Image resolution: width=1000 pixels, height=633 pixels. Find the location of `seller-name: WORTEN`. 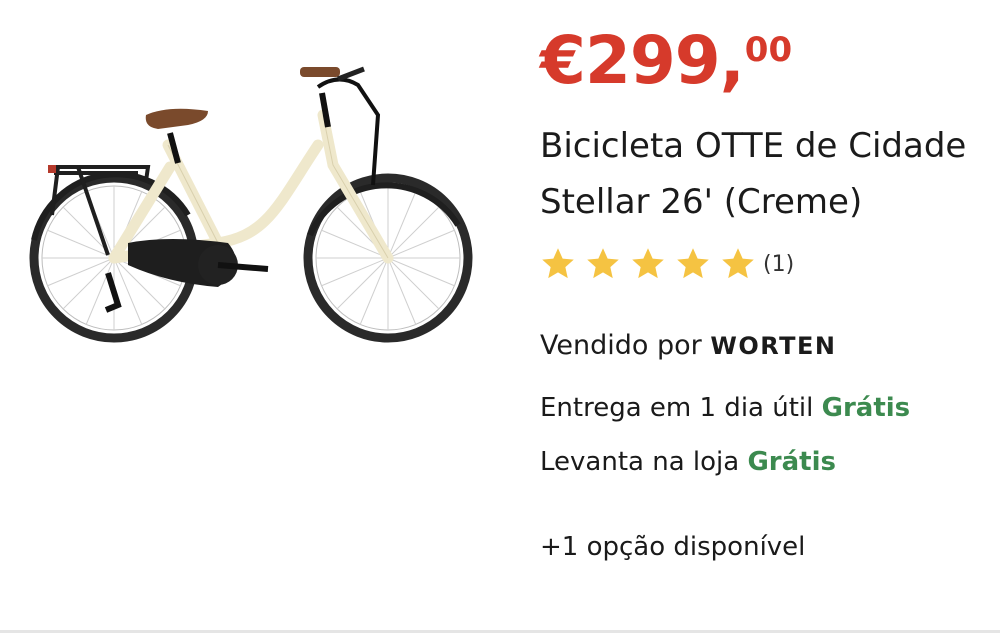

seller-name: WORTEN is located at coordinates (773, 346).